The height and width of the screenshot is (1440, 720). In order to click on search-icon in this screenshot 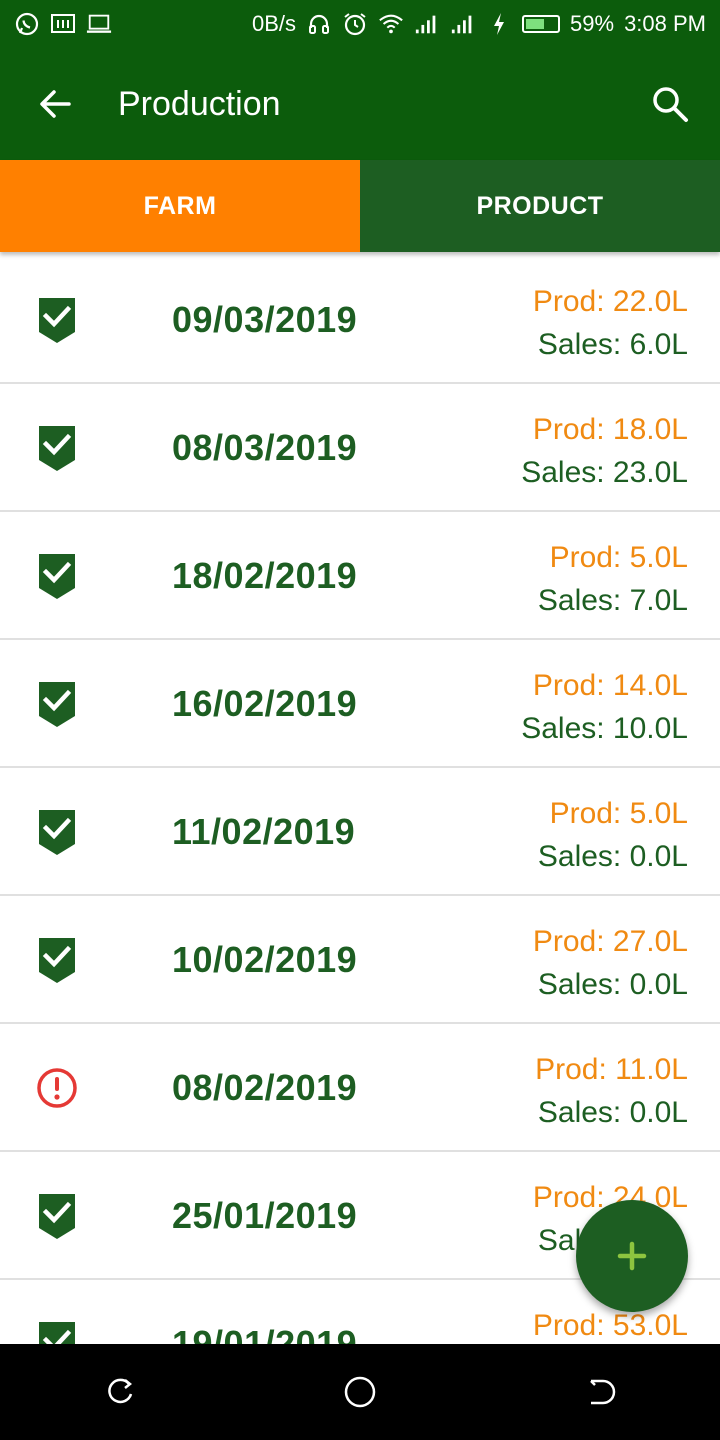, I will do `click(670, 104)`.